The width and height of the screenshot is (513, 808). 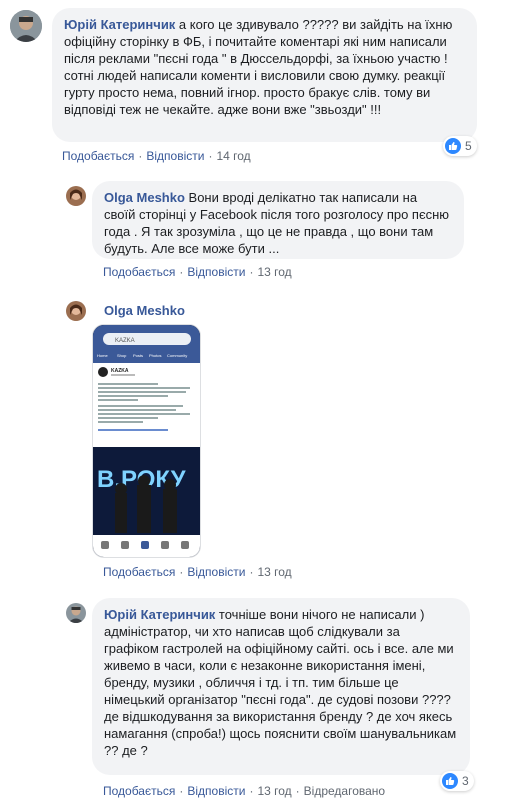 What do you see at coordinates (122, 355) in the screenshot?
I see `screenshot-tab: Shop` at bounding box center [122, 355].